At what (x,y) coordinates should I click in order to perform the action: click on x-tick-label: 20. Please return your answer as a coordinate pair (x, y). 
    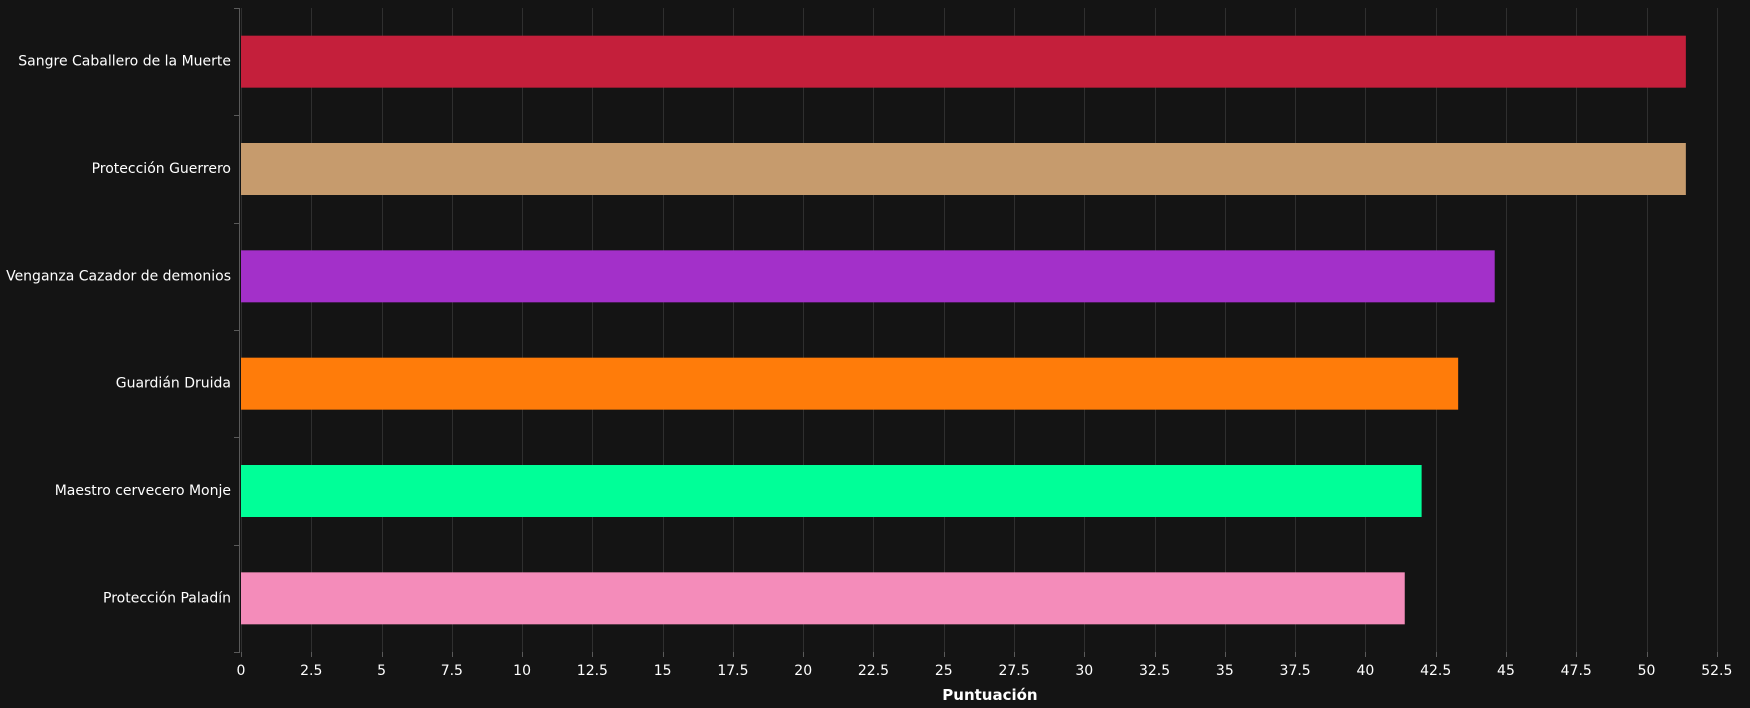
    Looking at the image, I should click on (803, 671).